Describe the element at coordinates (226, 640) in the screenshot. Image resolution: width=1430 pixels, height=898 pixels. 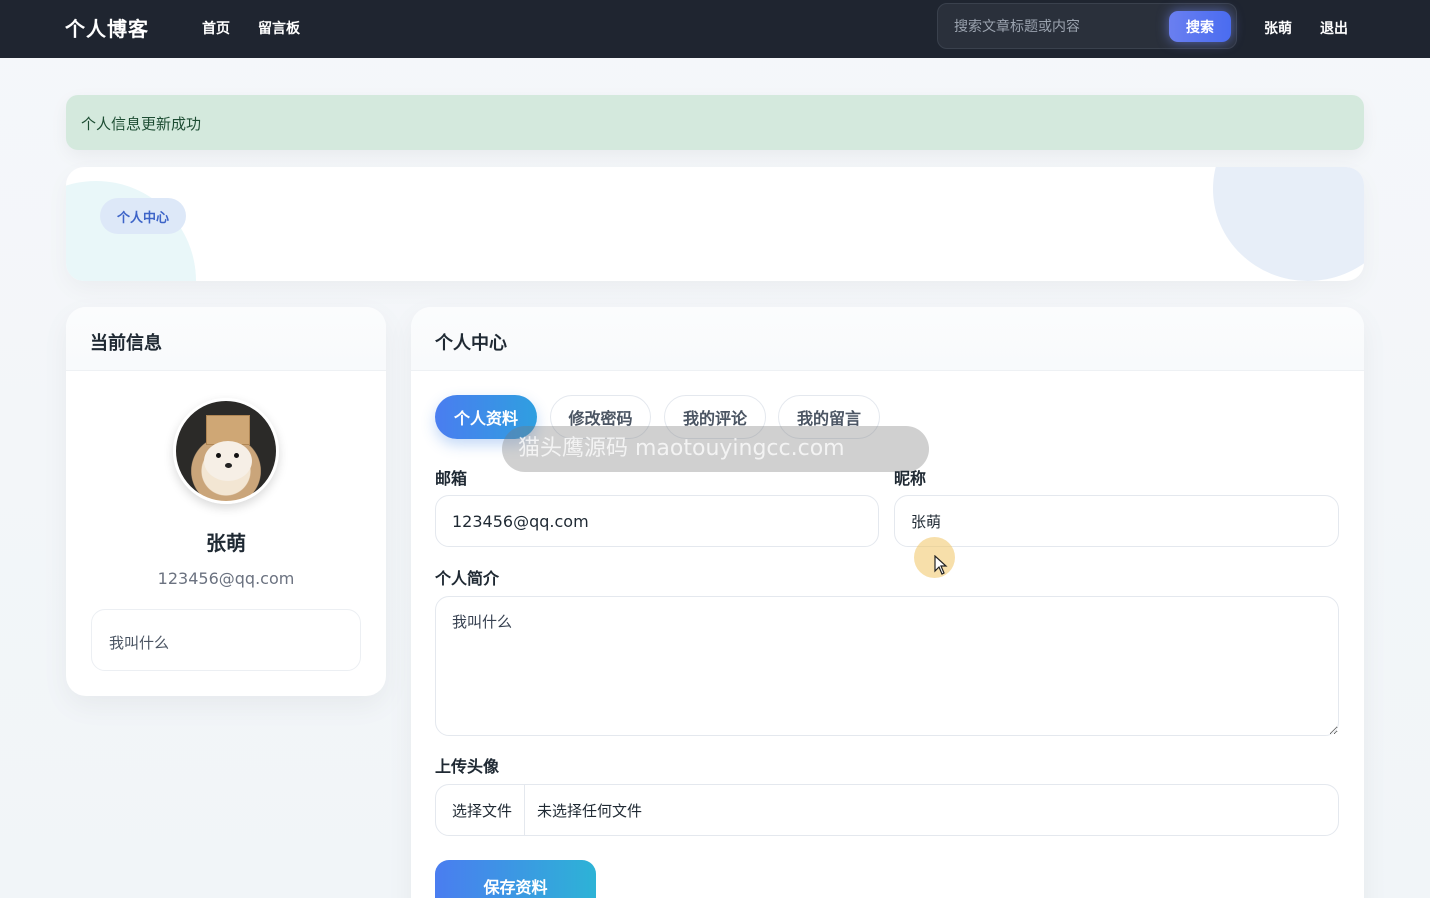
I see `profile-bio: 我叫什么` at that location.